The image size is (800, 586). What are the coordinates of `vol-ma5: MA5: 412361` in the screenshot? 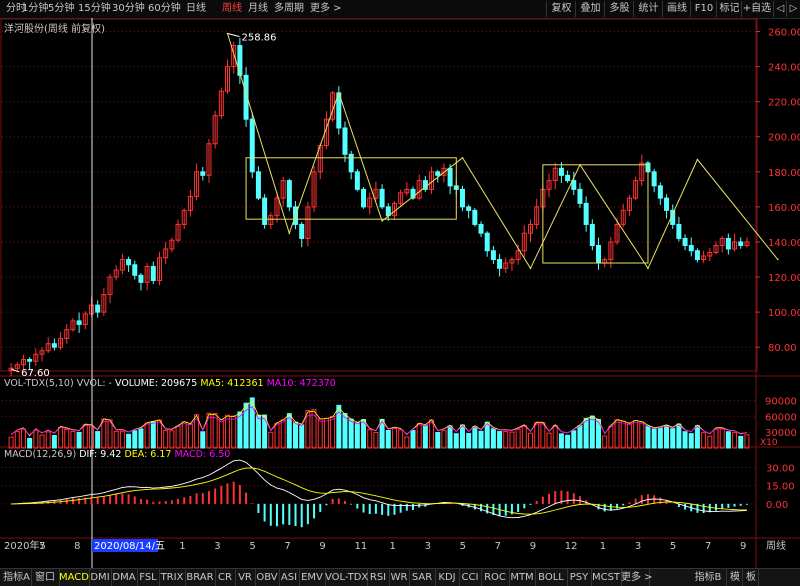 It's located at (232, 383).